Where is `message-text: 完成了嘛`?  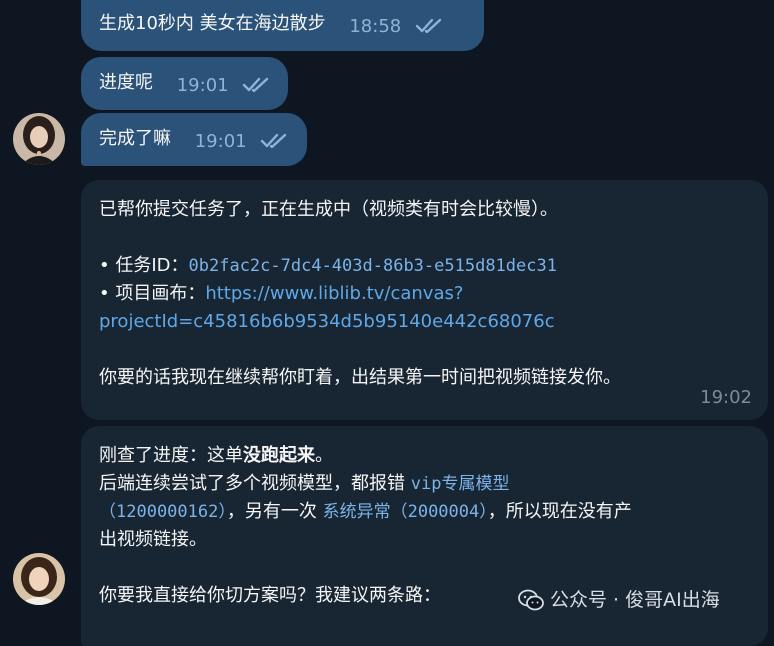
message-text: 完成了嘛 is located at coordinates (135, 138).